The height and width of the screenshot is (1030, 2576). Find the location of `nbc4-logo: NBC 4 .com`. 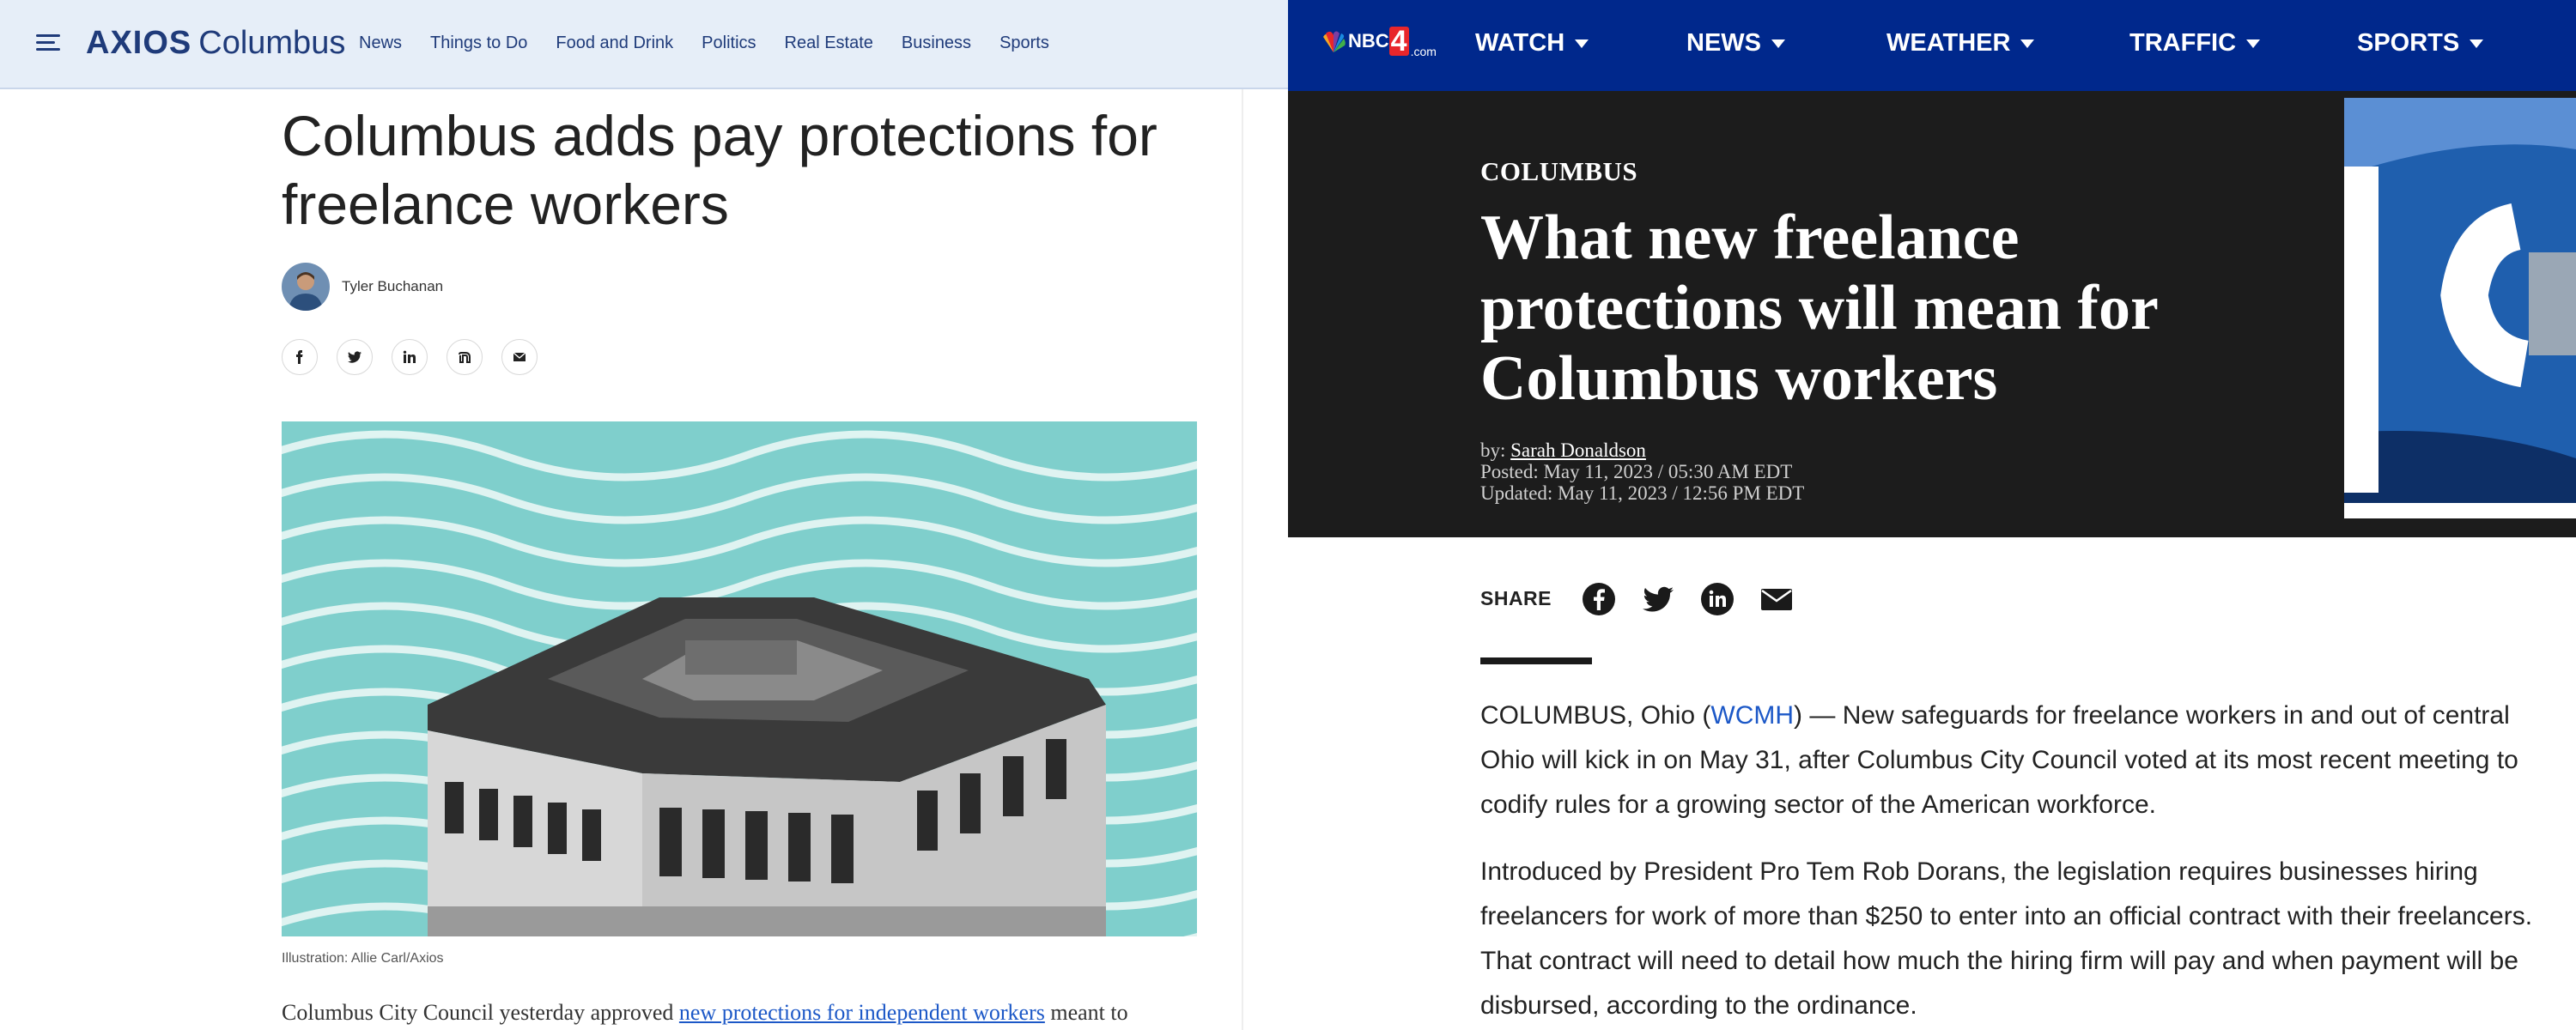

nbc4-logo: NBC 4 .com is located at coordinates (1379, 41).